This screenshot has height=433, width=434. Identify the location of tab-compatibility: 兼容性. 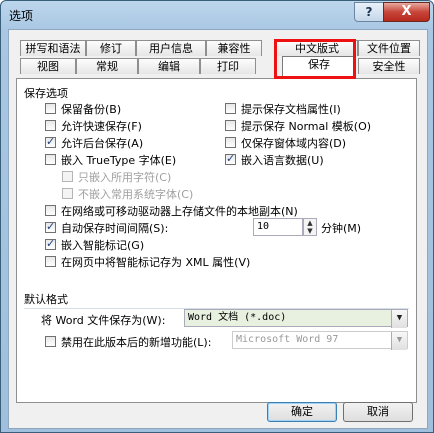
(234, 48).